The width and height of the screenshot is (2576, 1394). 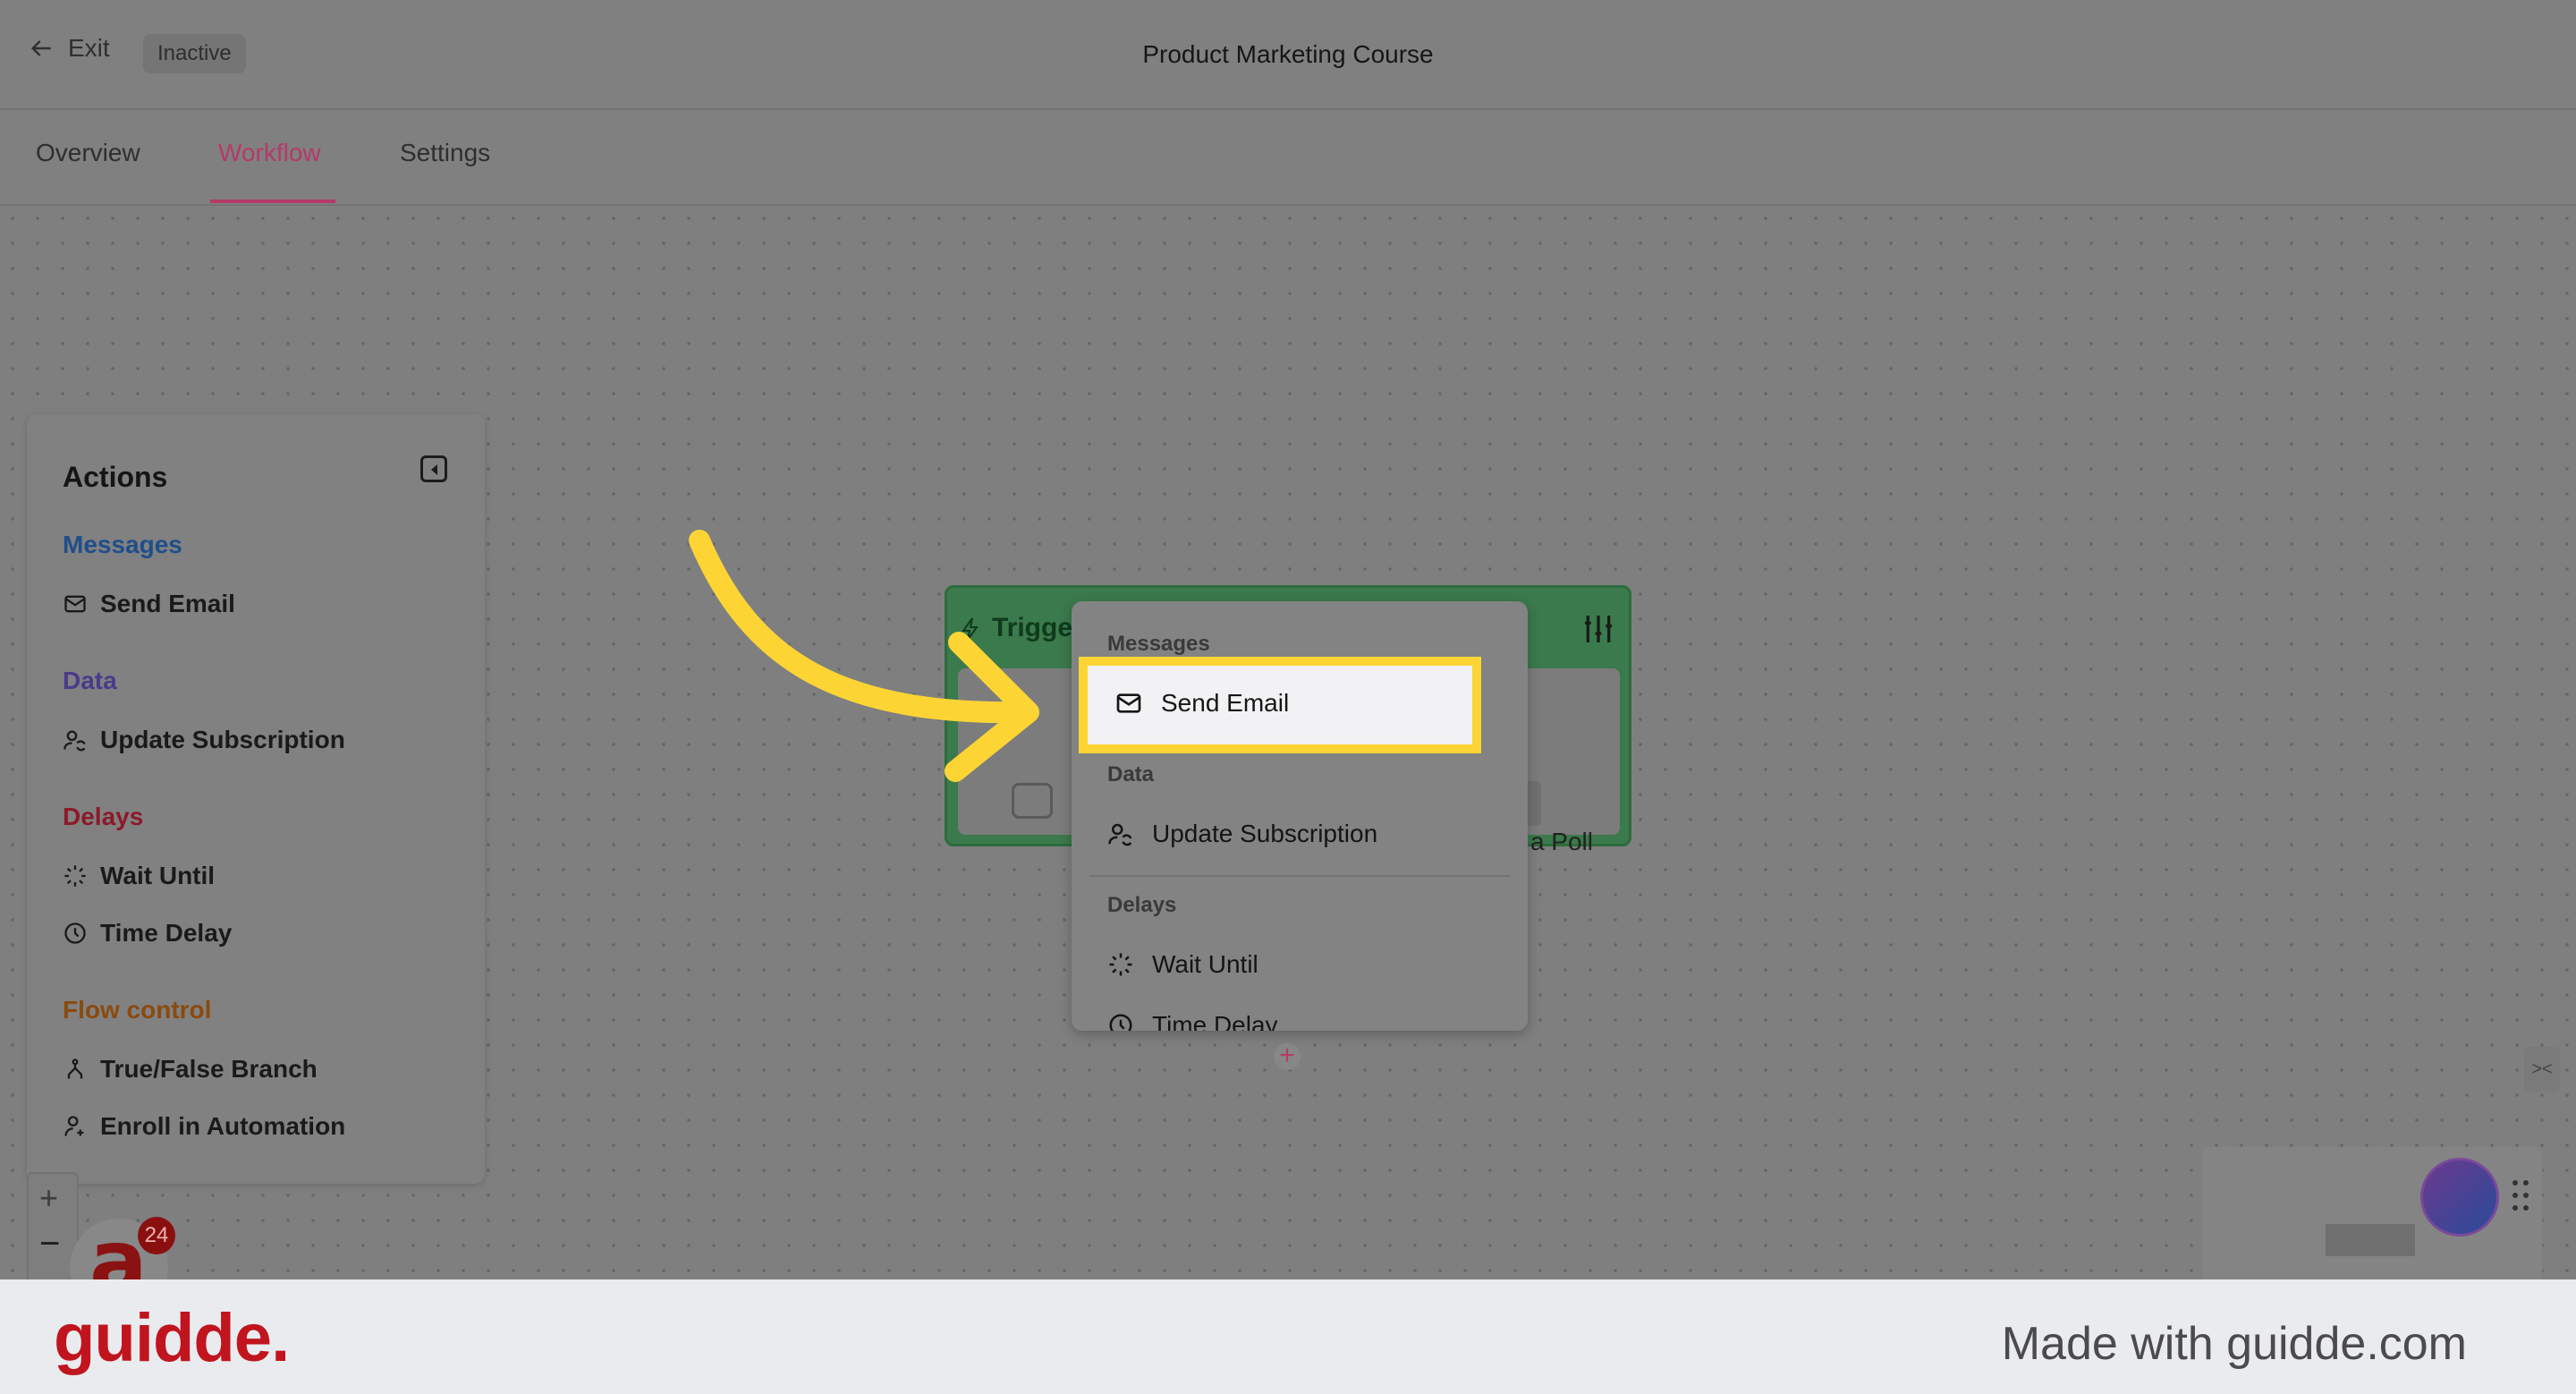 What do you see at coordinates (158, 875) in the screenshot?
I see `action-label: Wait Until` at bounding box center [158, 875].